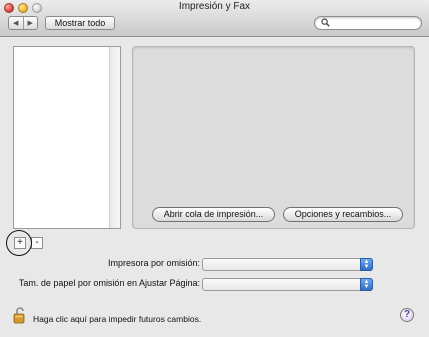  Describe the element at coordinates (374, 23) in the screenshot. I see `search-input` at that location.